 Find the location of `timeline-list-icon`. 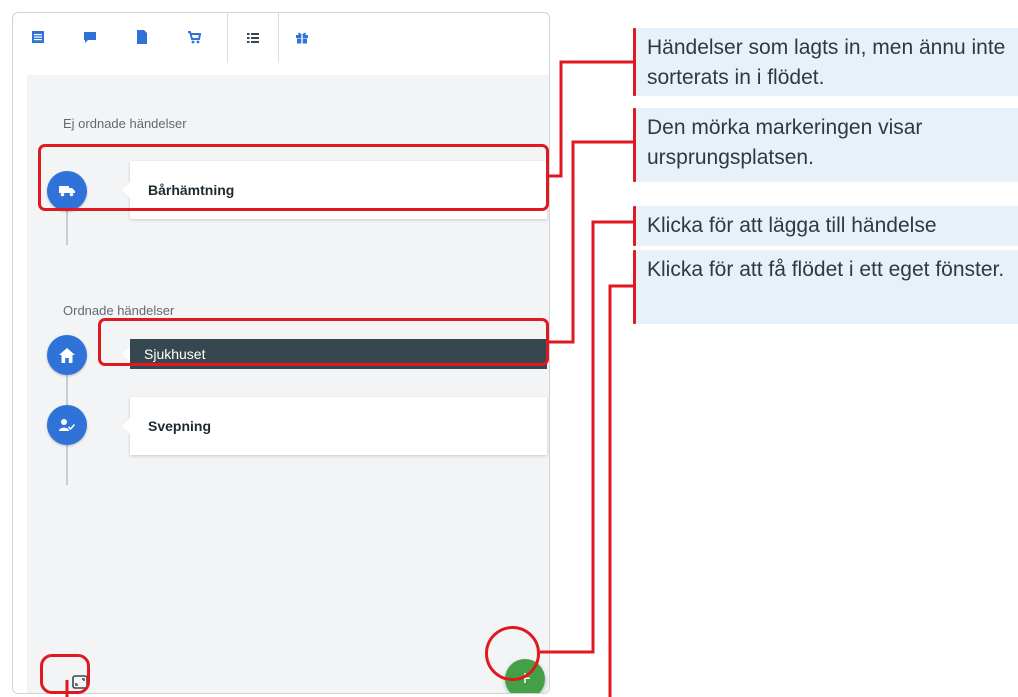

timeline-list-icon is located at coordinates (253, 38).